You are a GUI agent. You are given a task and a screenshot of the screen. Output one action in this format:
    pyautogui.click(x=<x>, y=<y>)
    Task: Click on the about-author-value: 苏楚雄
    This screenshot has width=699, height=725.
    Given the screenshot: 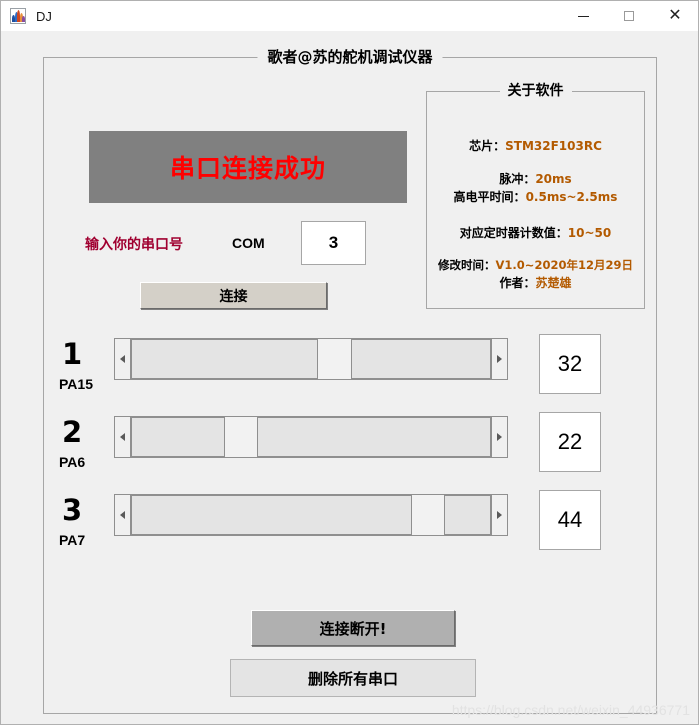 What is the action you would take?
    pyautogui.click(x=553, y=283)
    